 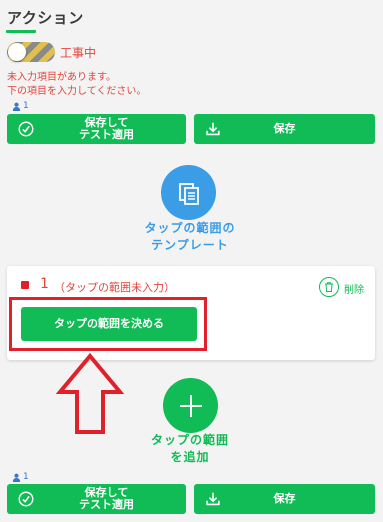 What do you see at coordinates (61, 77) in the screenshot?
I see `warning-text-1: 未入力項目があります。` at bounding box center [61, 77].